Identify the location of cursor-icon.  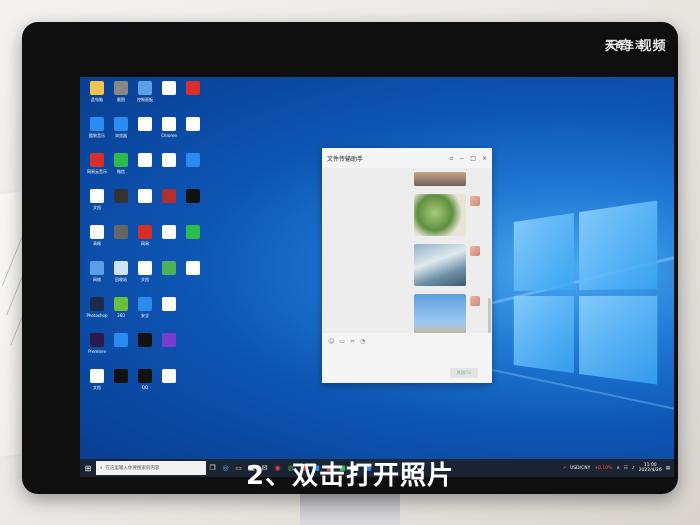
(121, 340).